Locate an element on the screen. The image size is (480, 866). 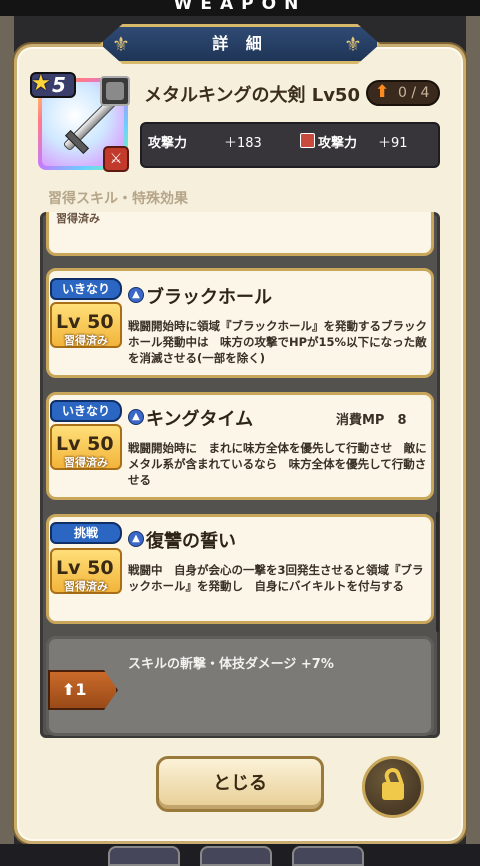
bonus-level-number: 1 is located at coordinates (81, 689).